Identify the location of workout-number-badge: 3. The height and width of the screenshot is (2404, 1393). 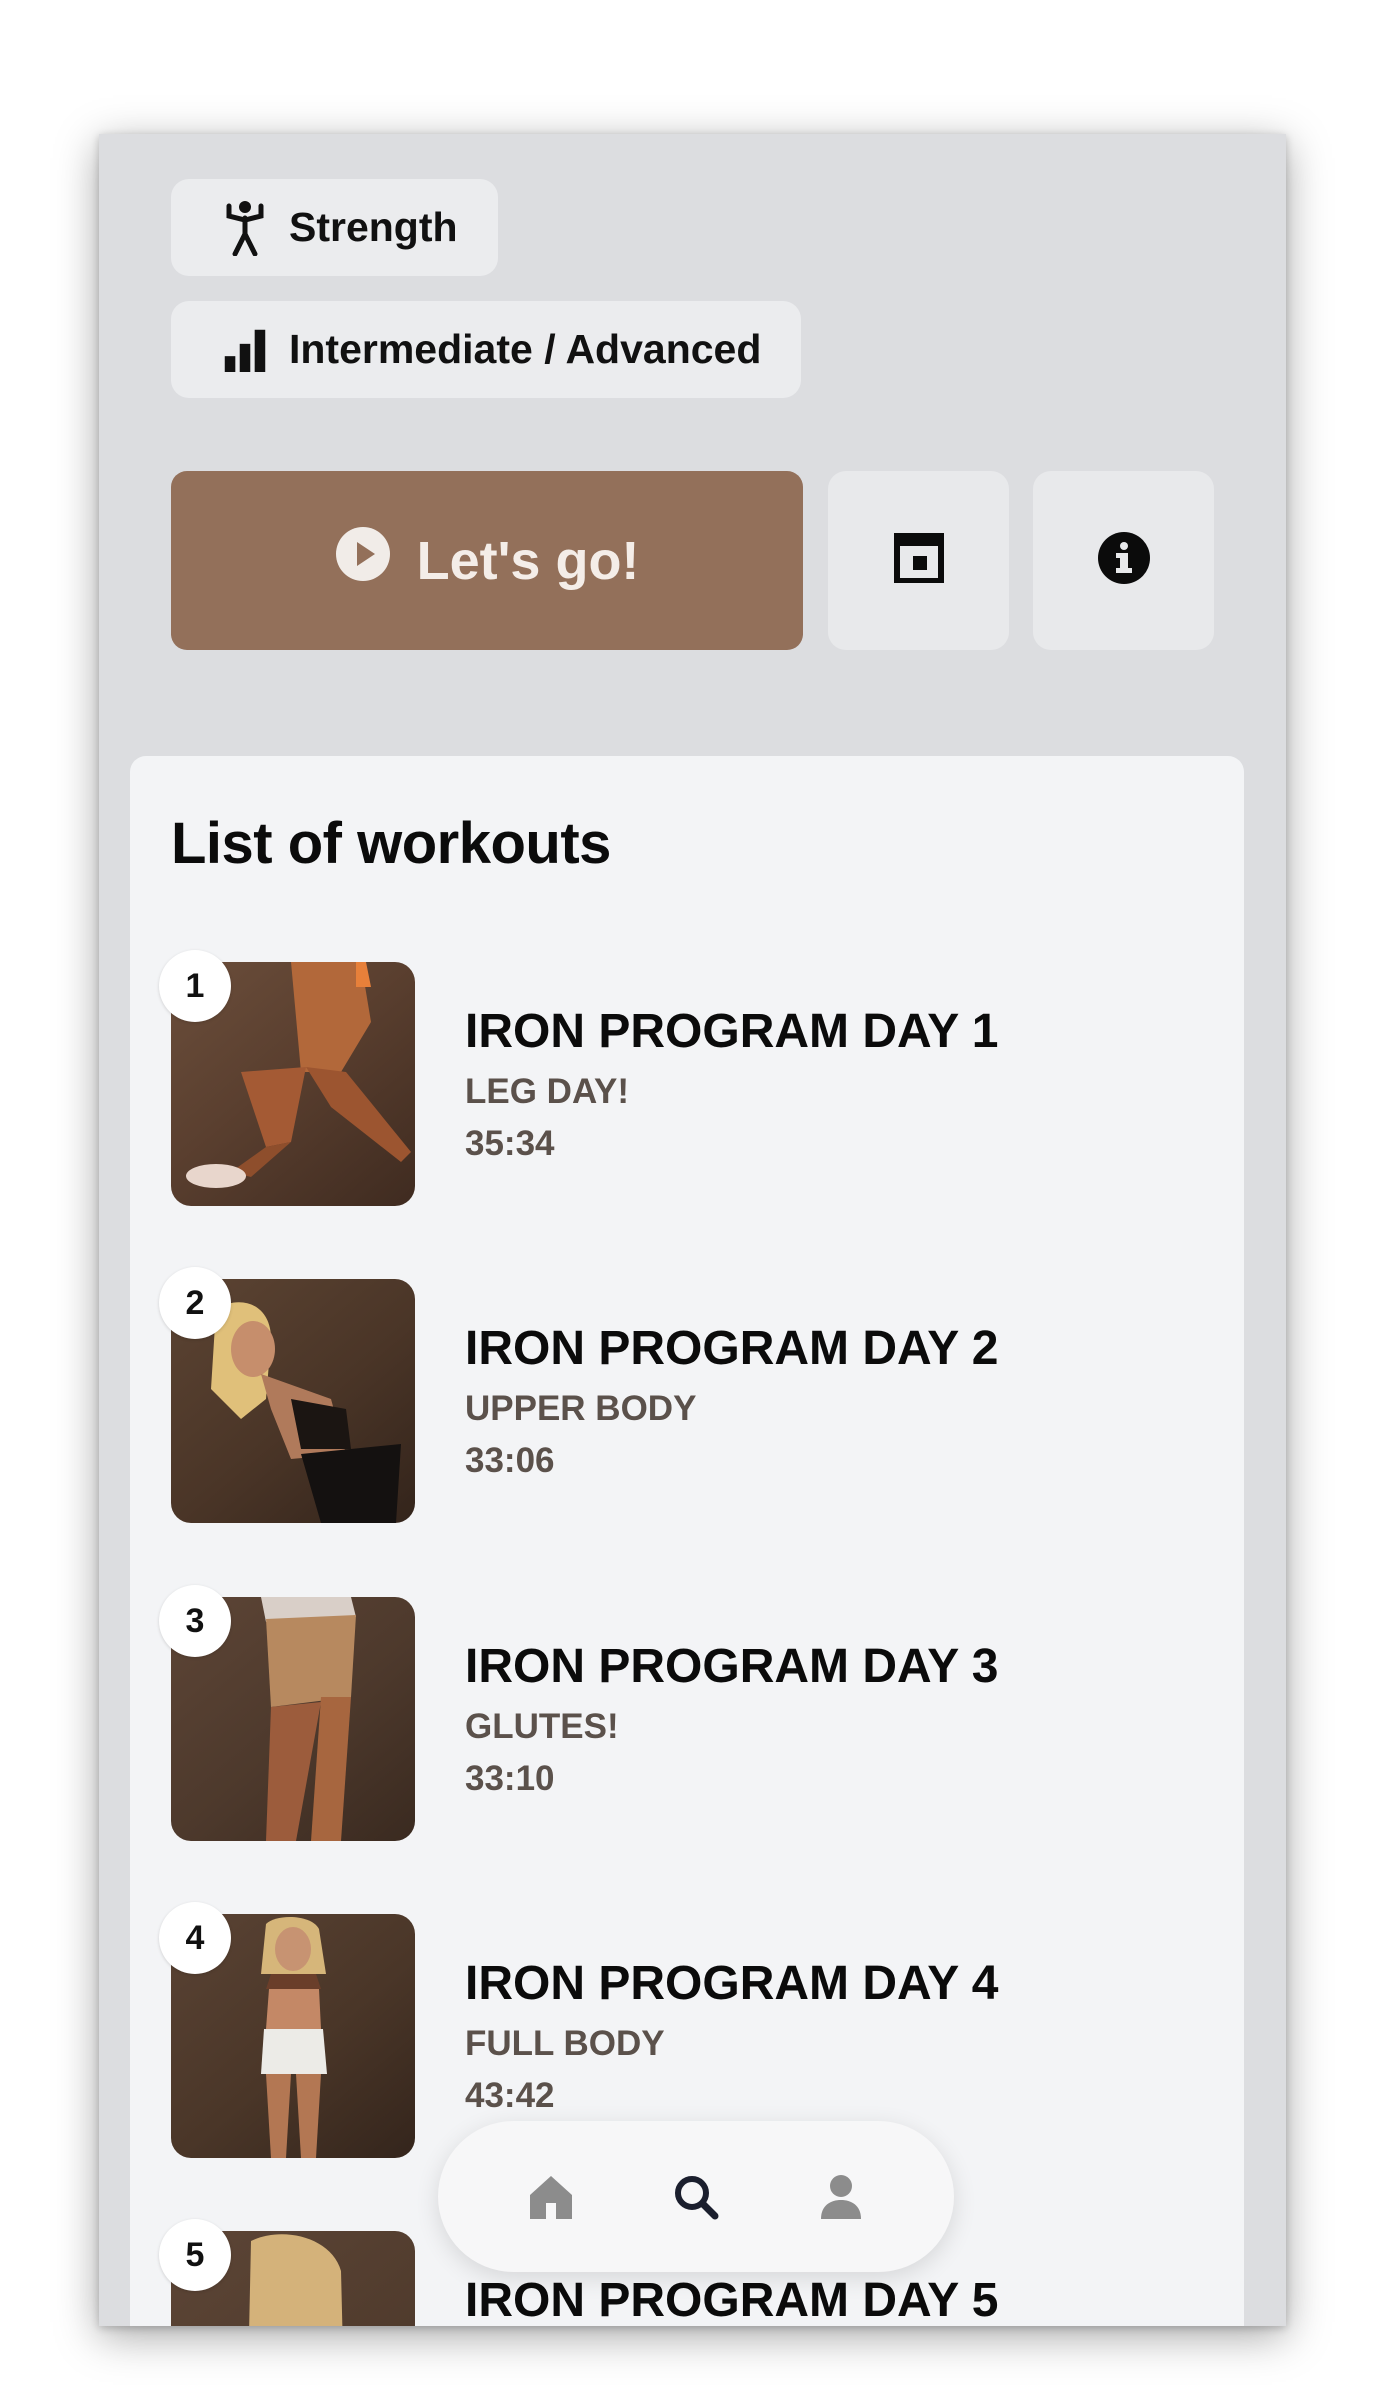
(195, 1621).